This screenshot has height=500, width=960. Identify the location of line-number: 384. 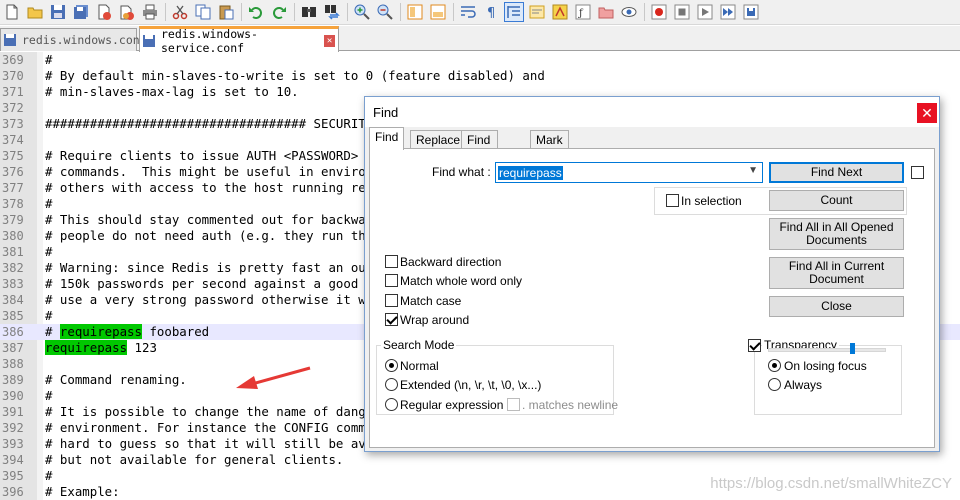
(13, 300).